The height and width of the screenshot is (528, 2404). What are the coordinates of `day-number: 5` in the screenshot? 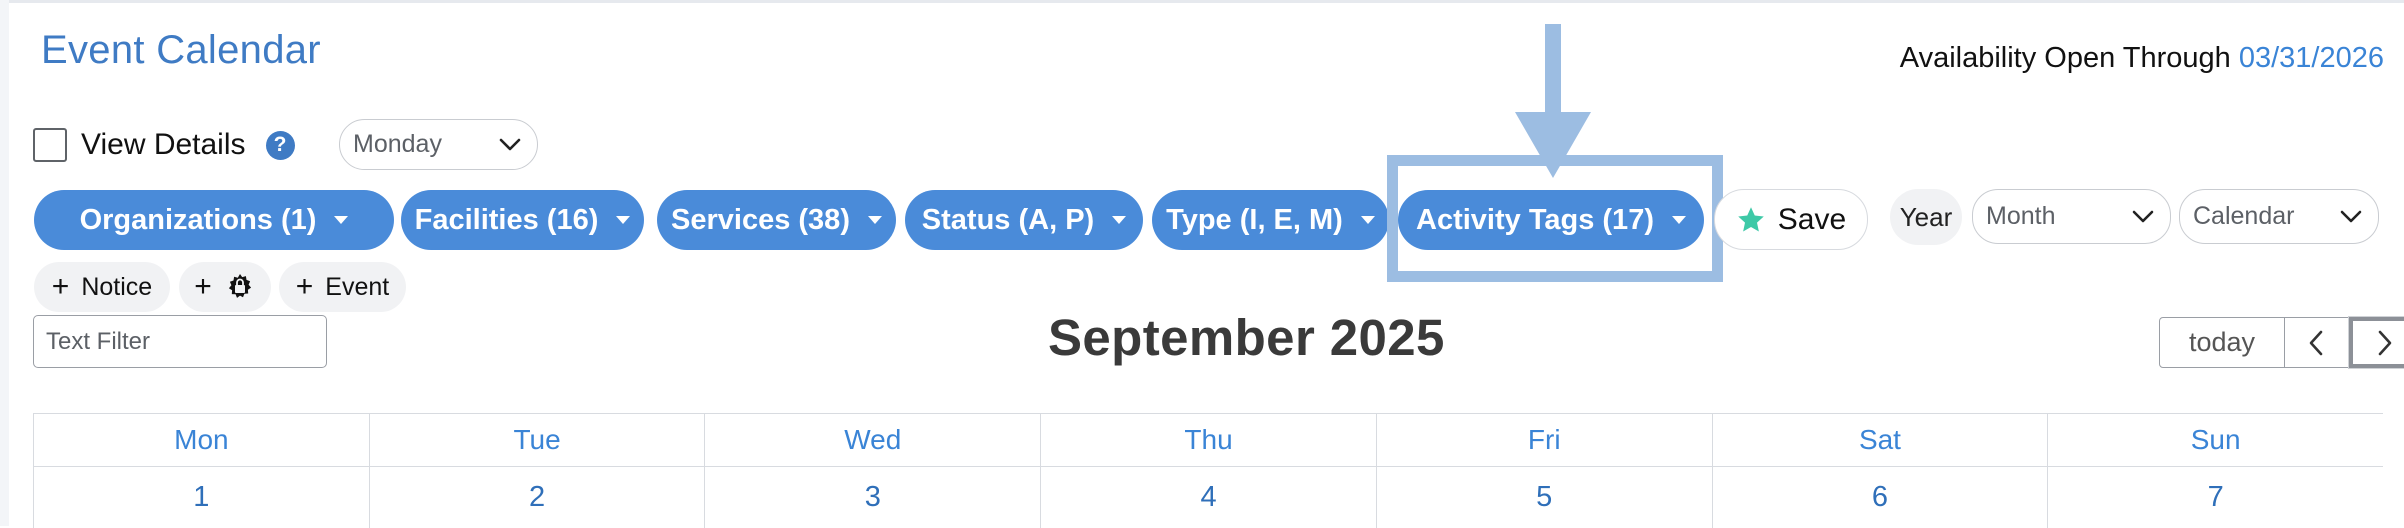 It's located at (1543, 497).